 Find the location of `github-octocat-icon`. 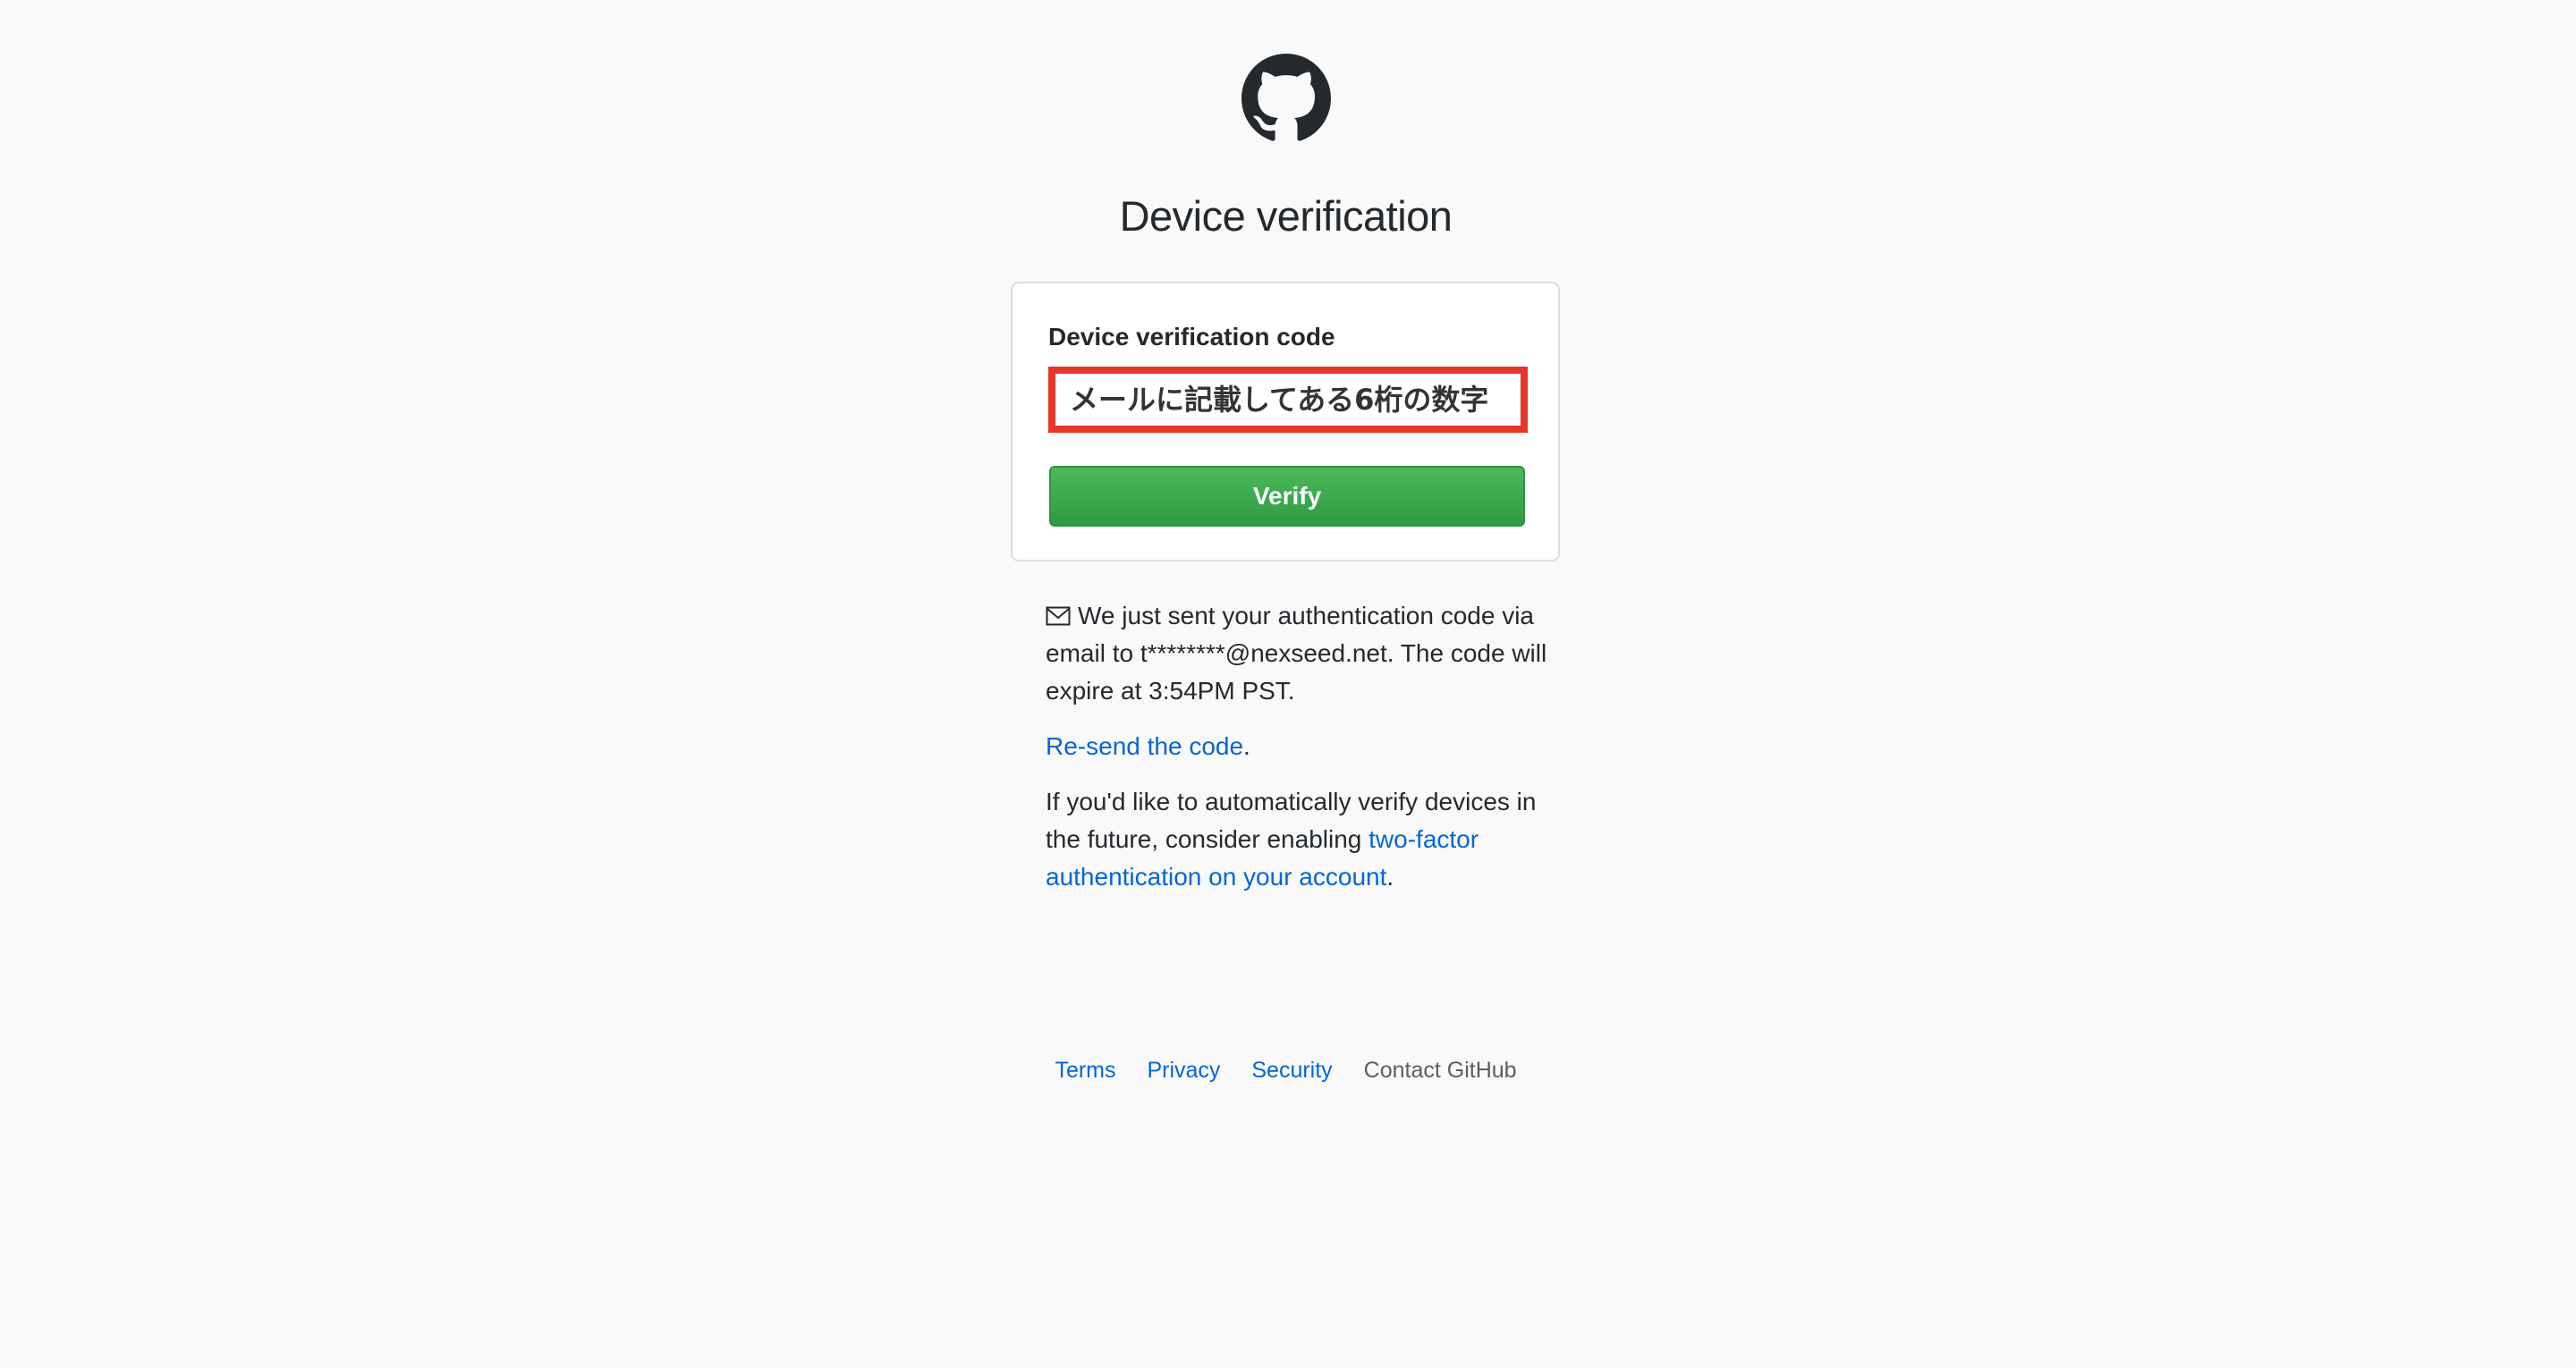

github-octocat-icon is located at coordinates (1286, 97).